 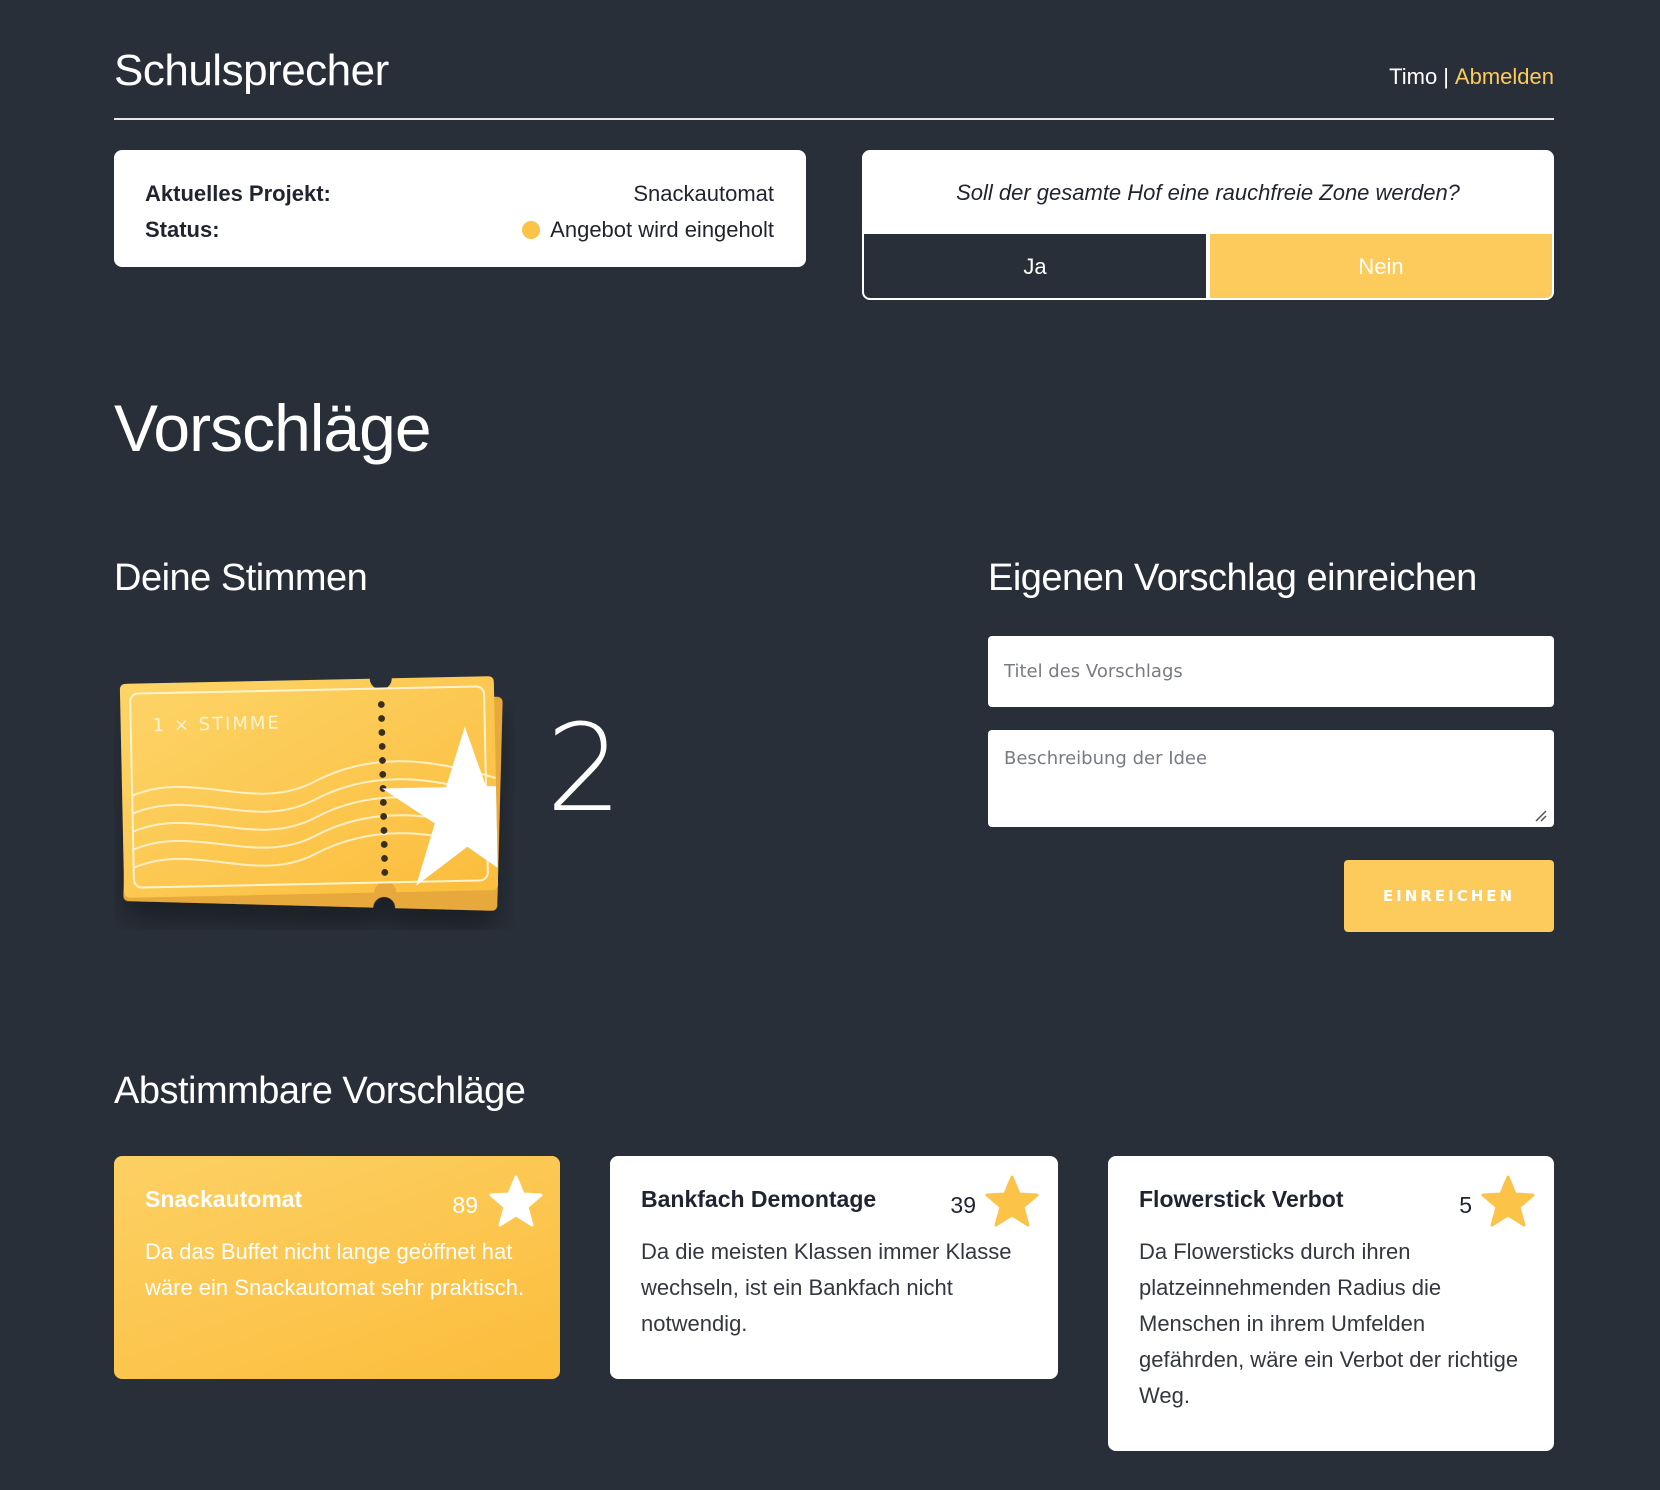 I want to click on proposal-description-input, so click(x=1271, y=778).